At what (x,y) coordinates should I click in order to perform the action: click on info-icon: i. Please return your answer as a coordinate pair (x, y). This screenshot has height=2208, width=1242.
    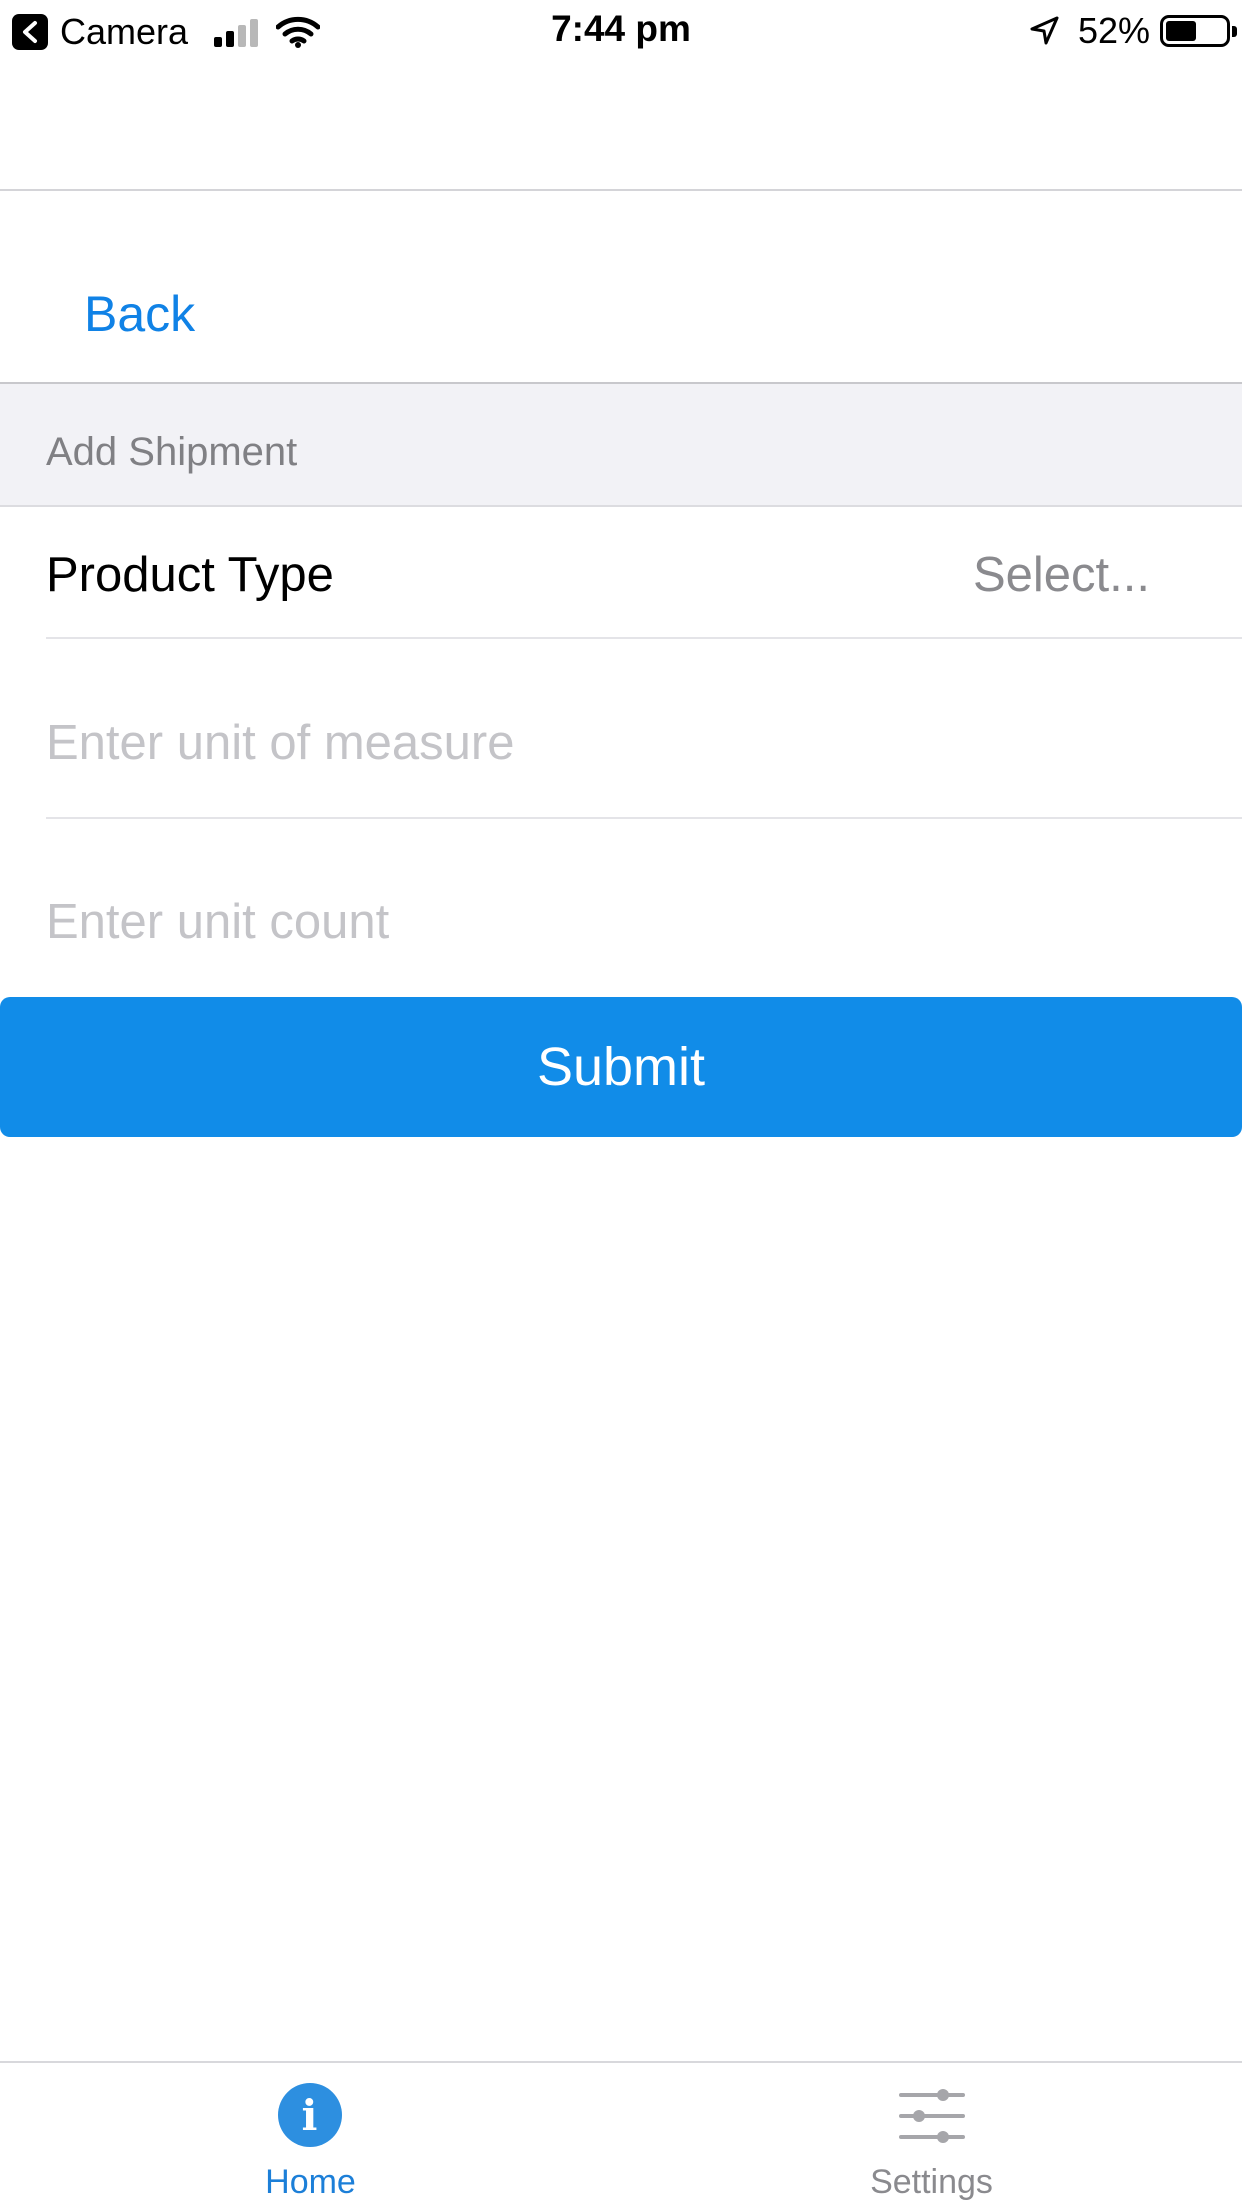
    Looking at the image, I should click on (310, 2116).